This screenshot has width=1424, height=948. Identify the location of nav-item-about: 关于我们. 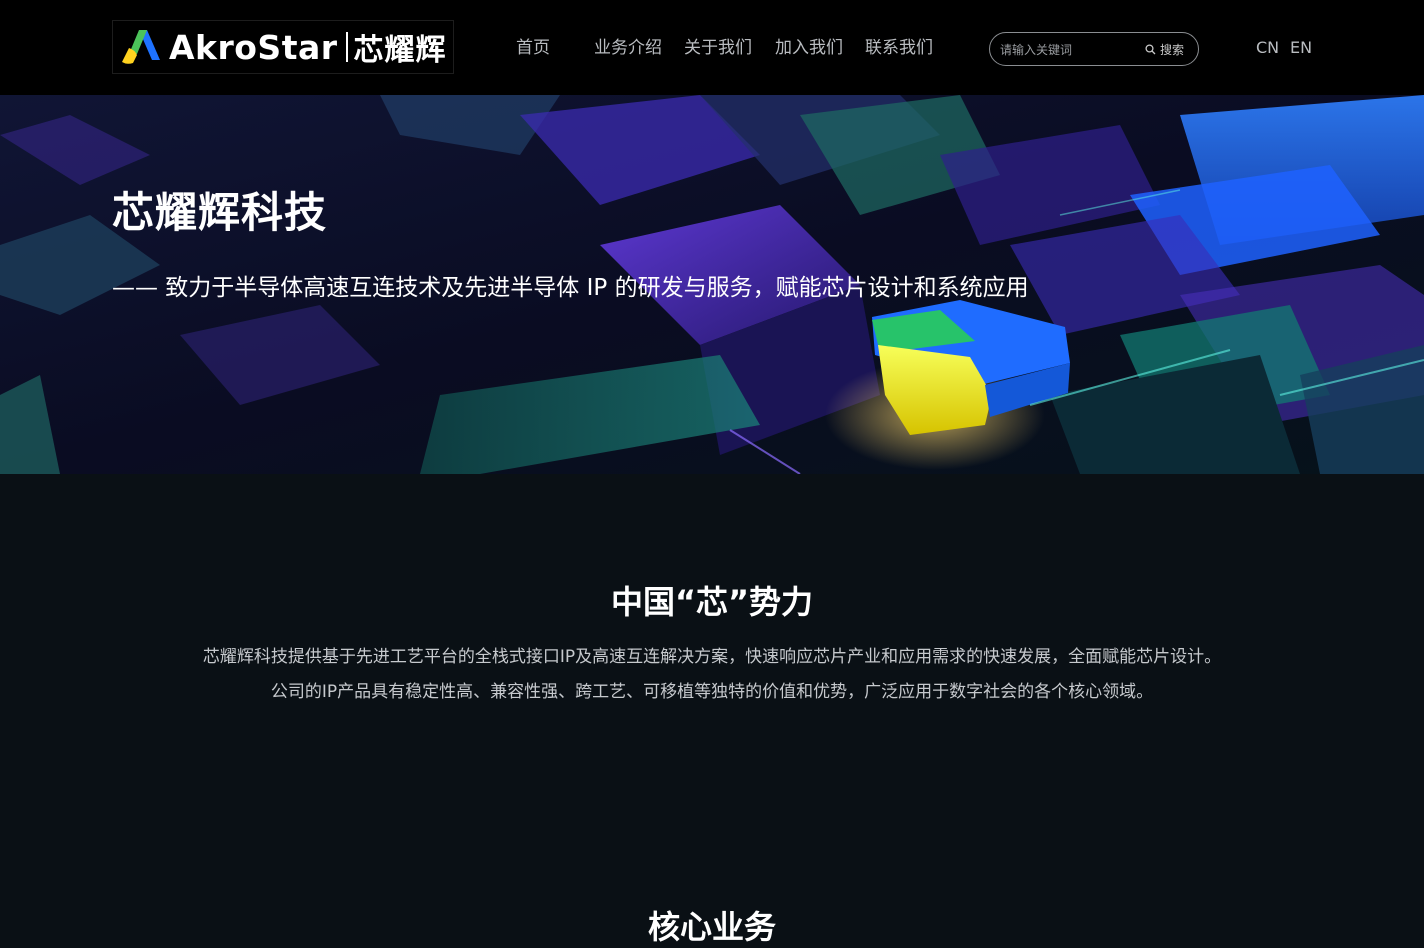
(718, 48).